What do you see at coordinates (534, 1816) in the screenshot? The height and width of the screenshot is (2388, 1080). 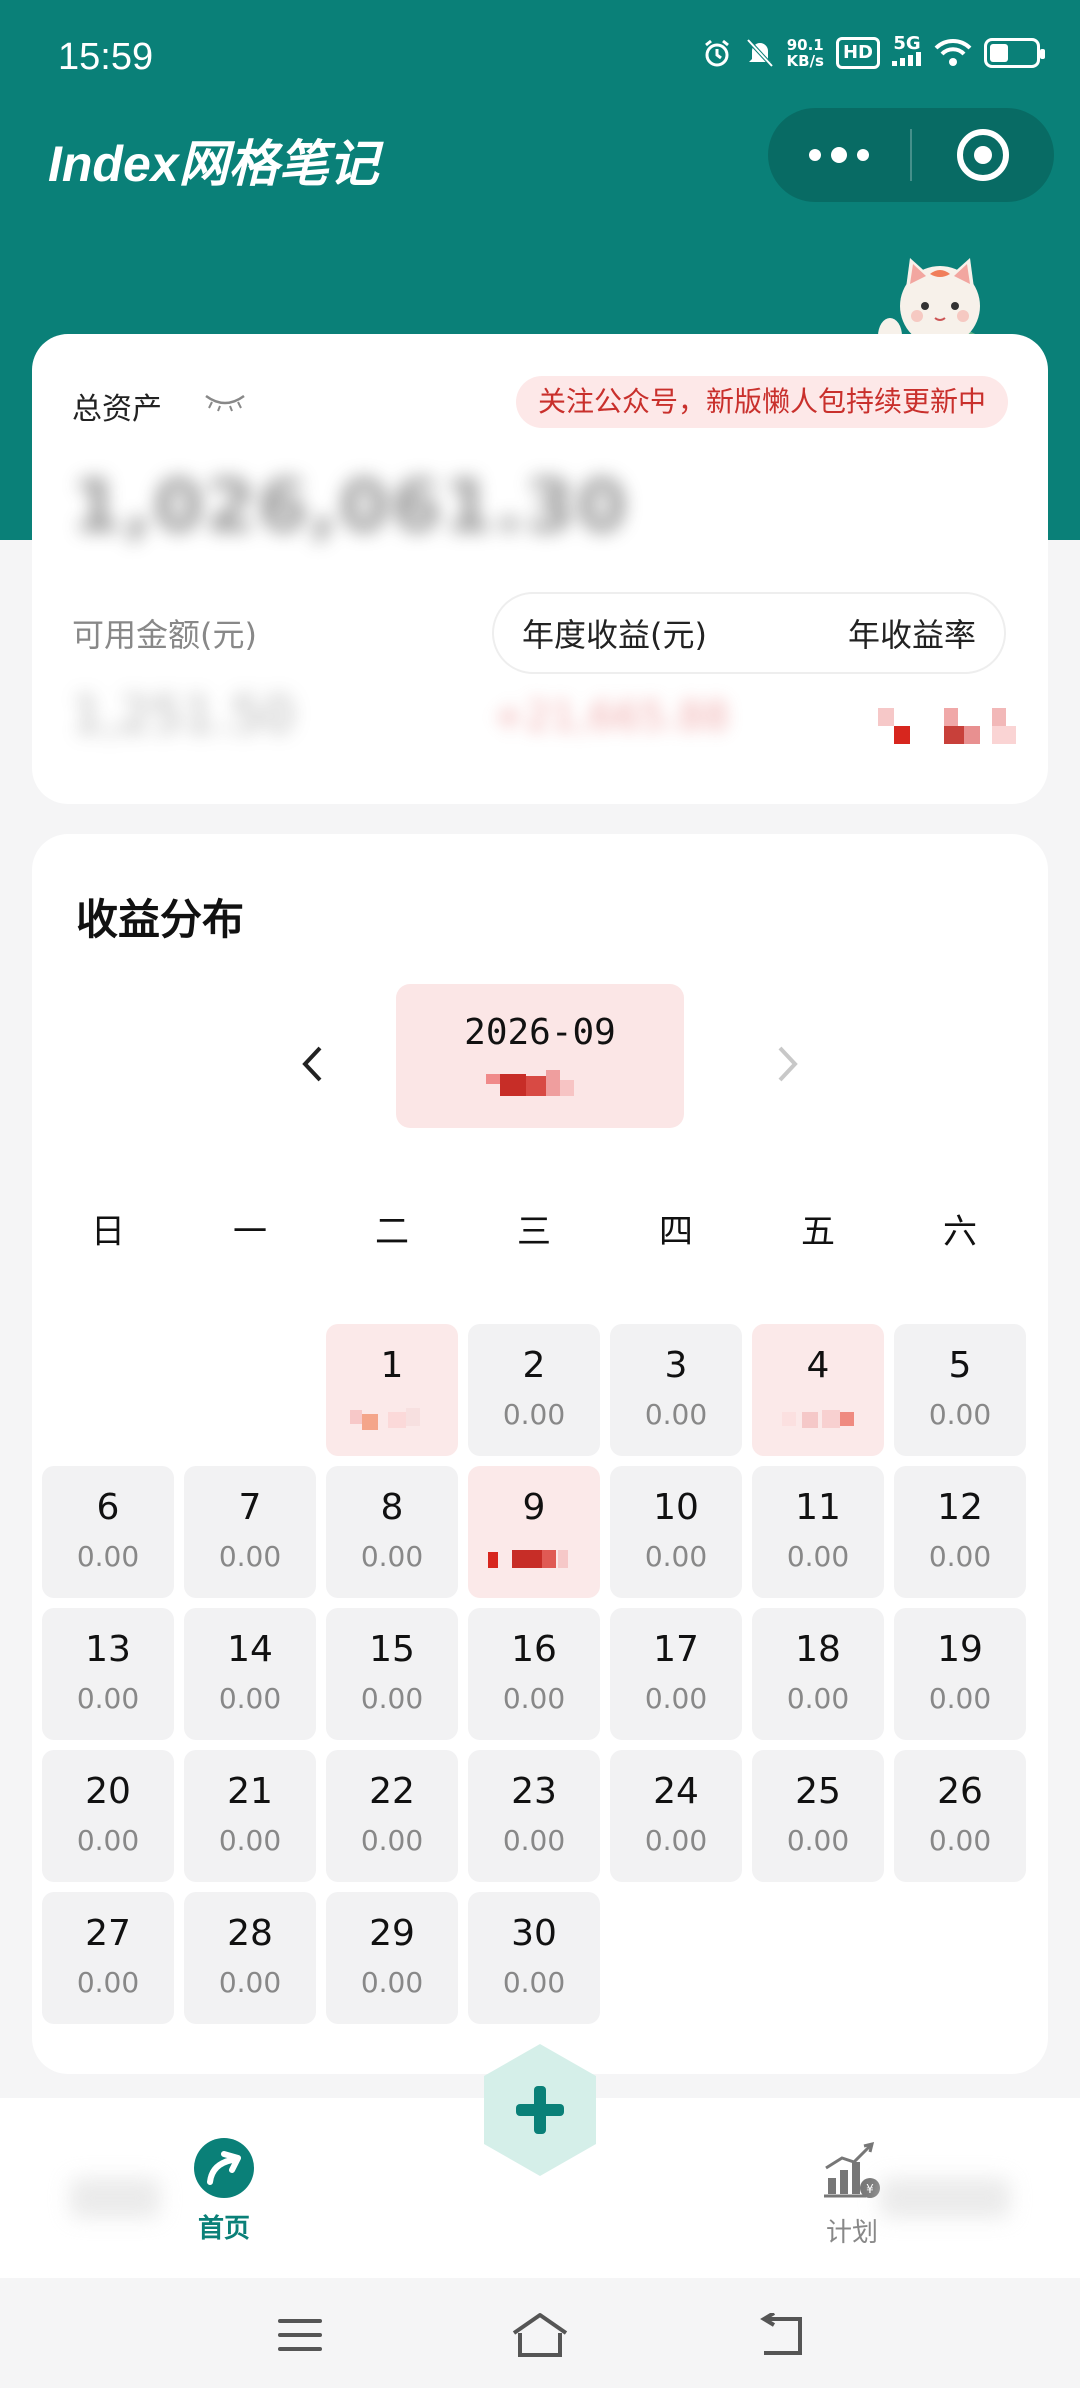 I see `calendar-day: 23 0.00` at bounding box center [534, 1816].